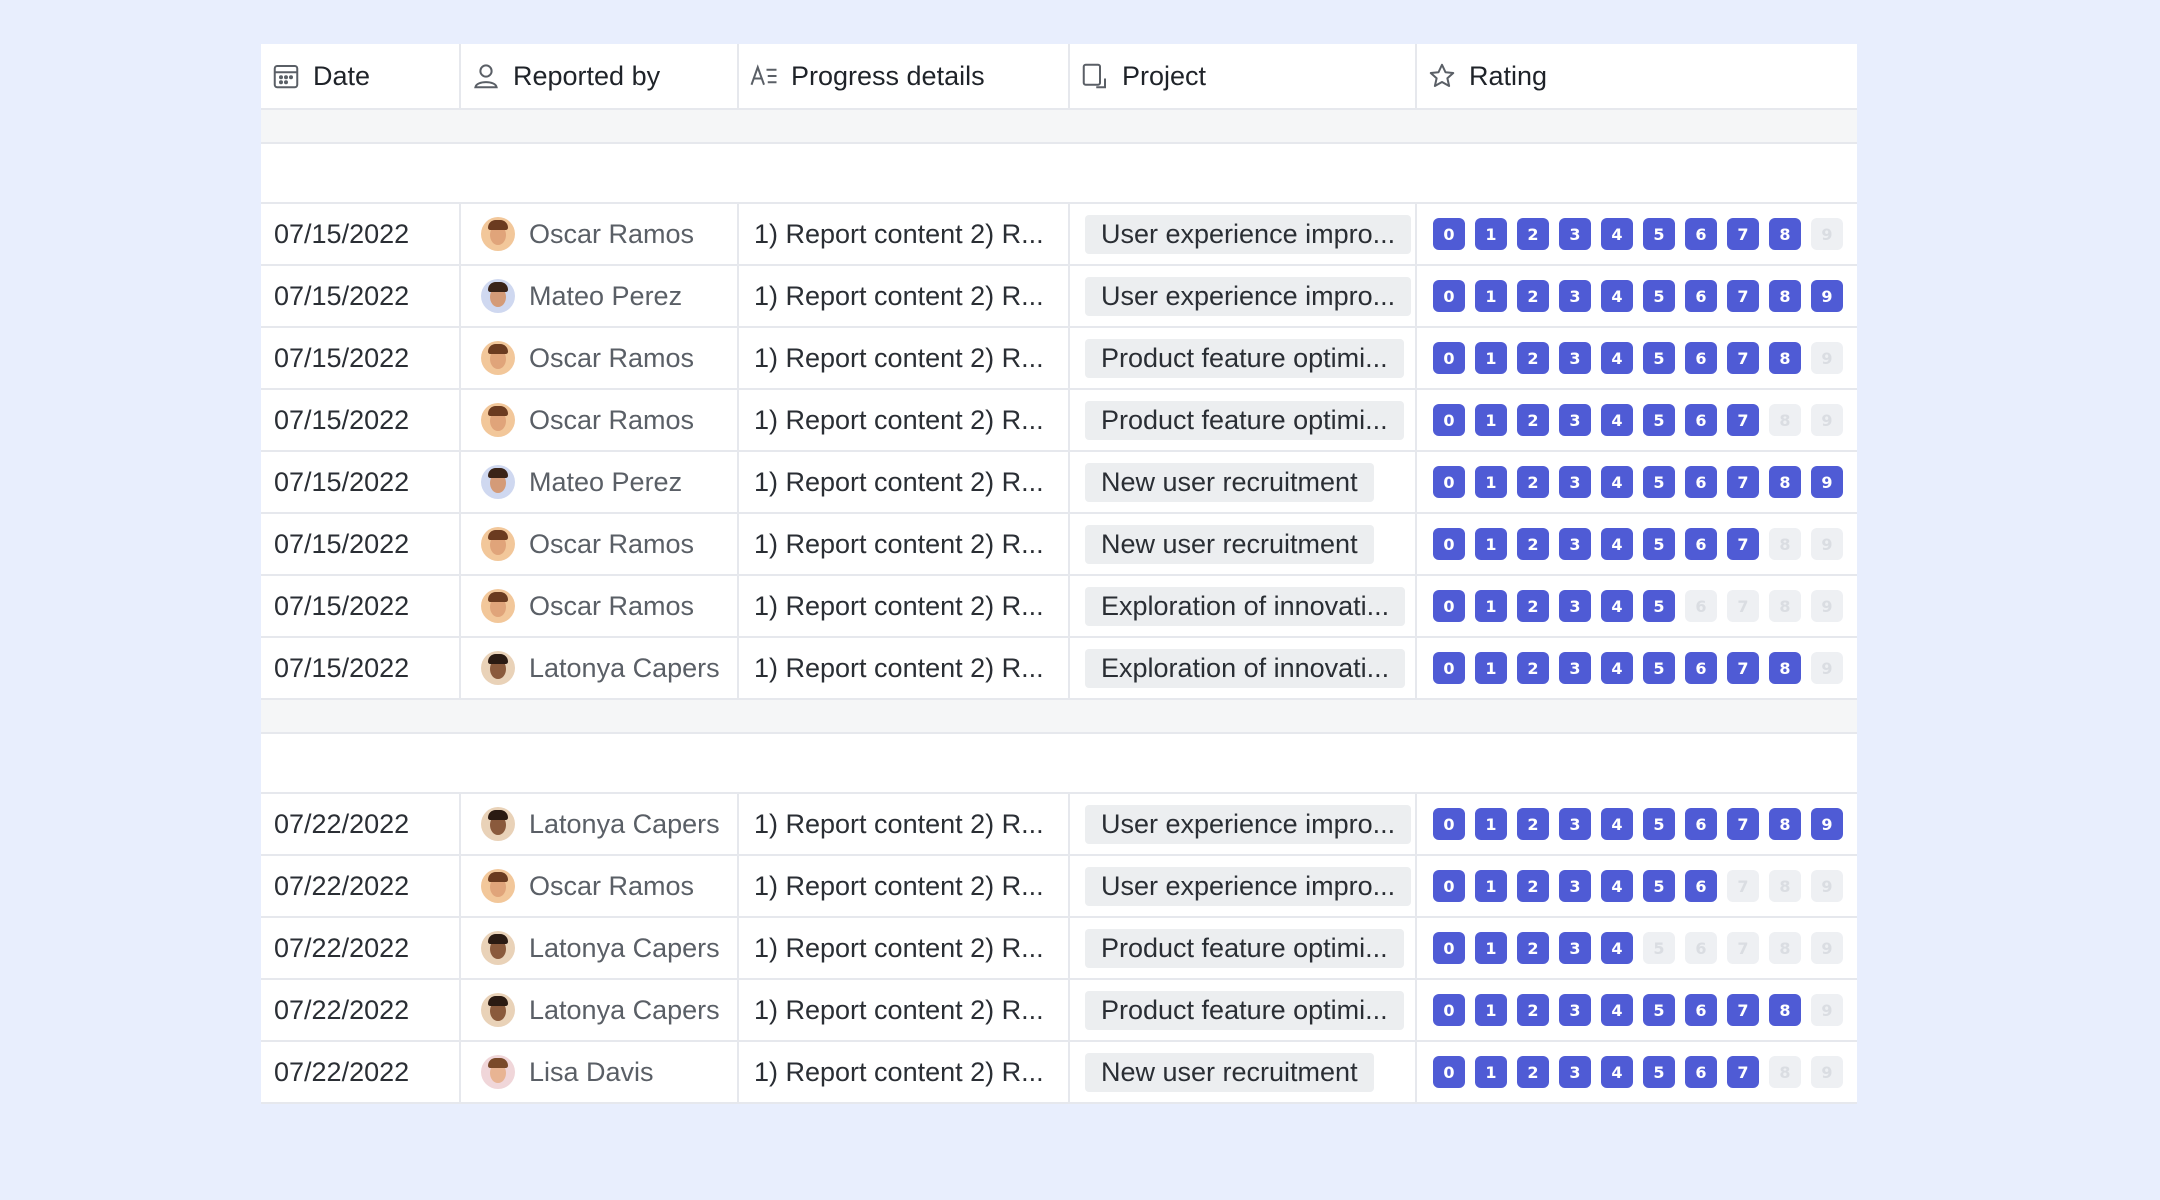 This screenshot has width=2160, height=1200. I want to click on reported-by-cell: Latonya Capers, so click(600, 948).